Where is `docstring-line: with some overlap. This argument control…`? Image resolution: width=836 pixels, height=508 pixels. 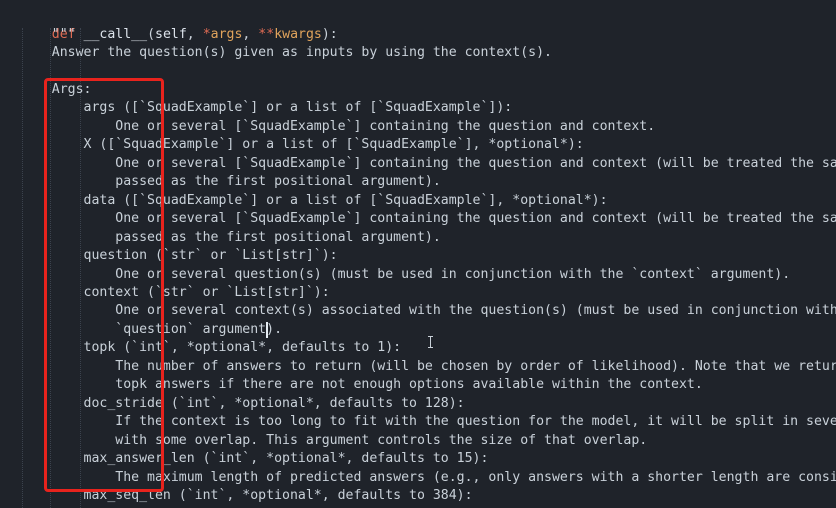
docstring-line: with some overlap. This argument control… is located at coordinates (333, 441).